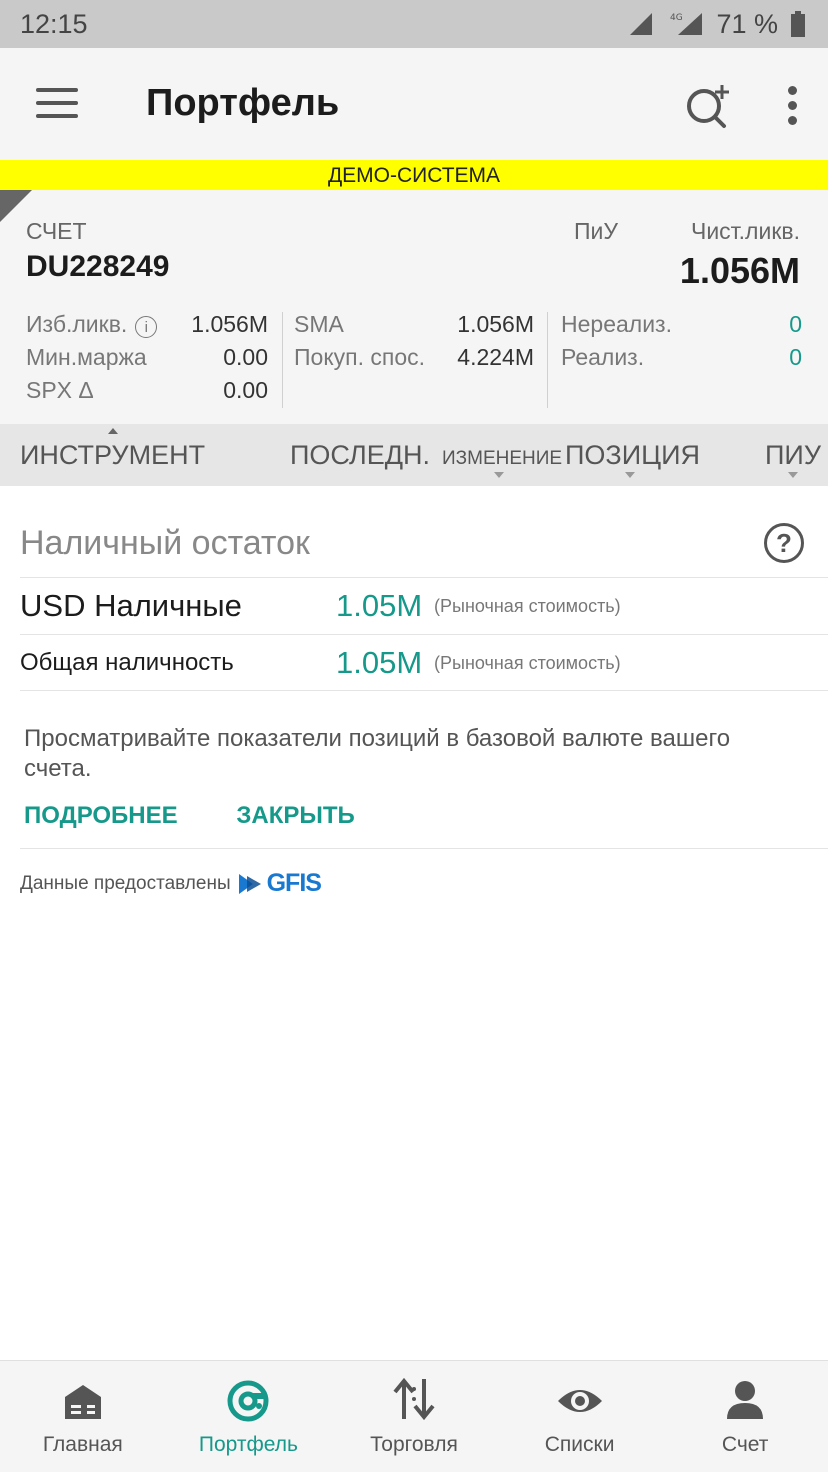  What do you see at coordinates (603, 357) in the screenshot?
I see `metric-label: Реализ.` at bounding box center [603, 357].